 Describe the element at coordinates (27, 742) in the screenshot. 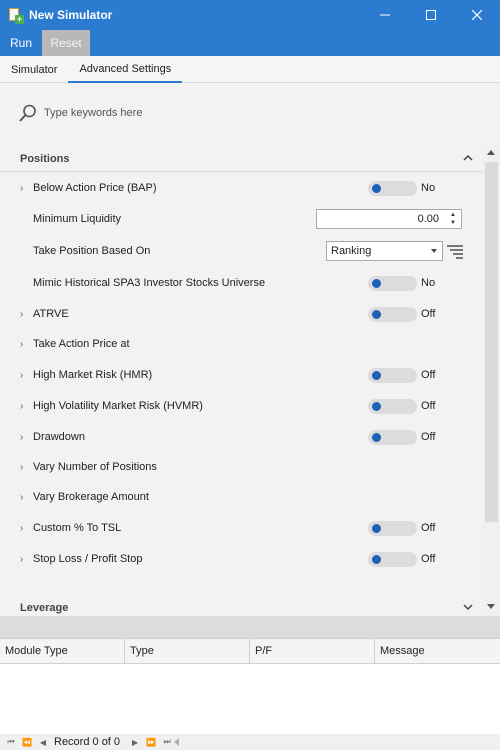

I see `previous-page-icon: ⏪` at that location.